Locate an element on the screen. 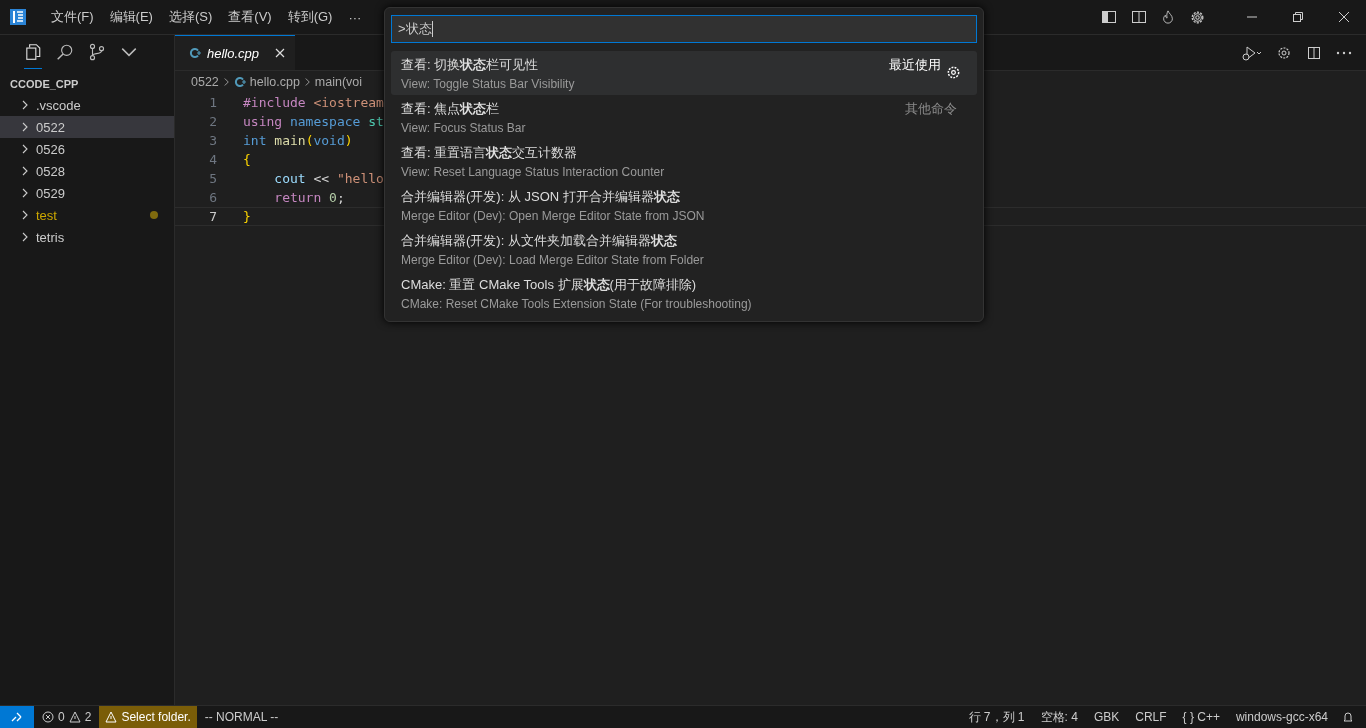 The image size is (1366, 728). line-number: 4 is located at coordinates (213, 159).